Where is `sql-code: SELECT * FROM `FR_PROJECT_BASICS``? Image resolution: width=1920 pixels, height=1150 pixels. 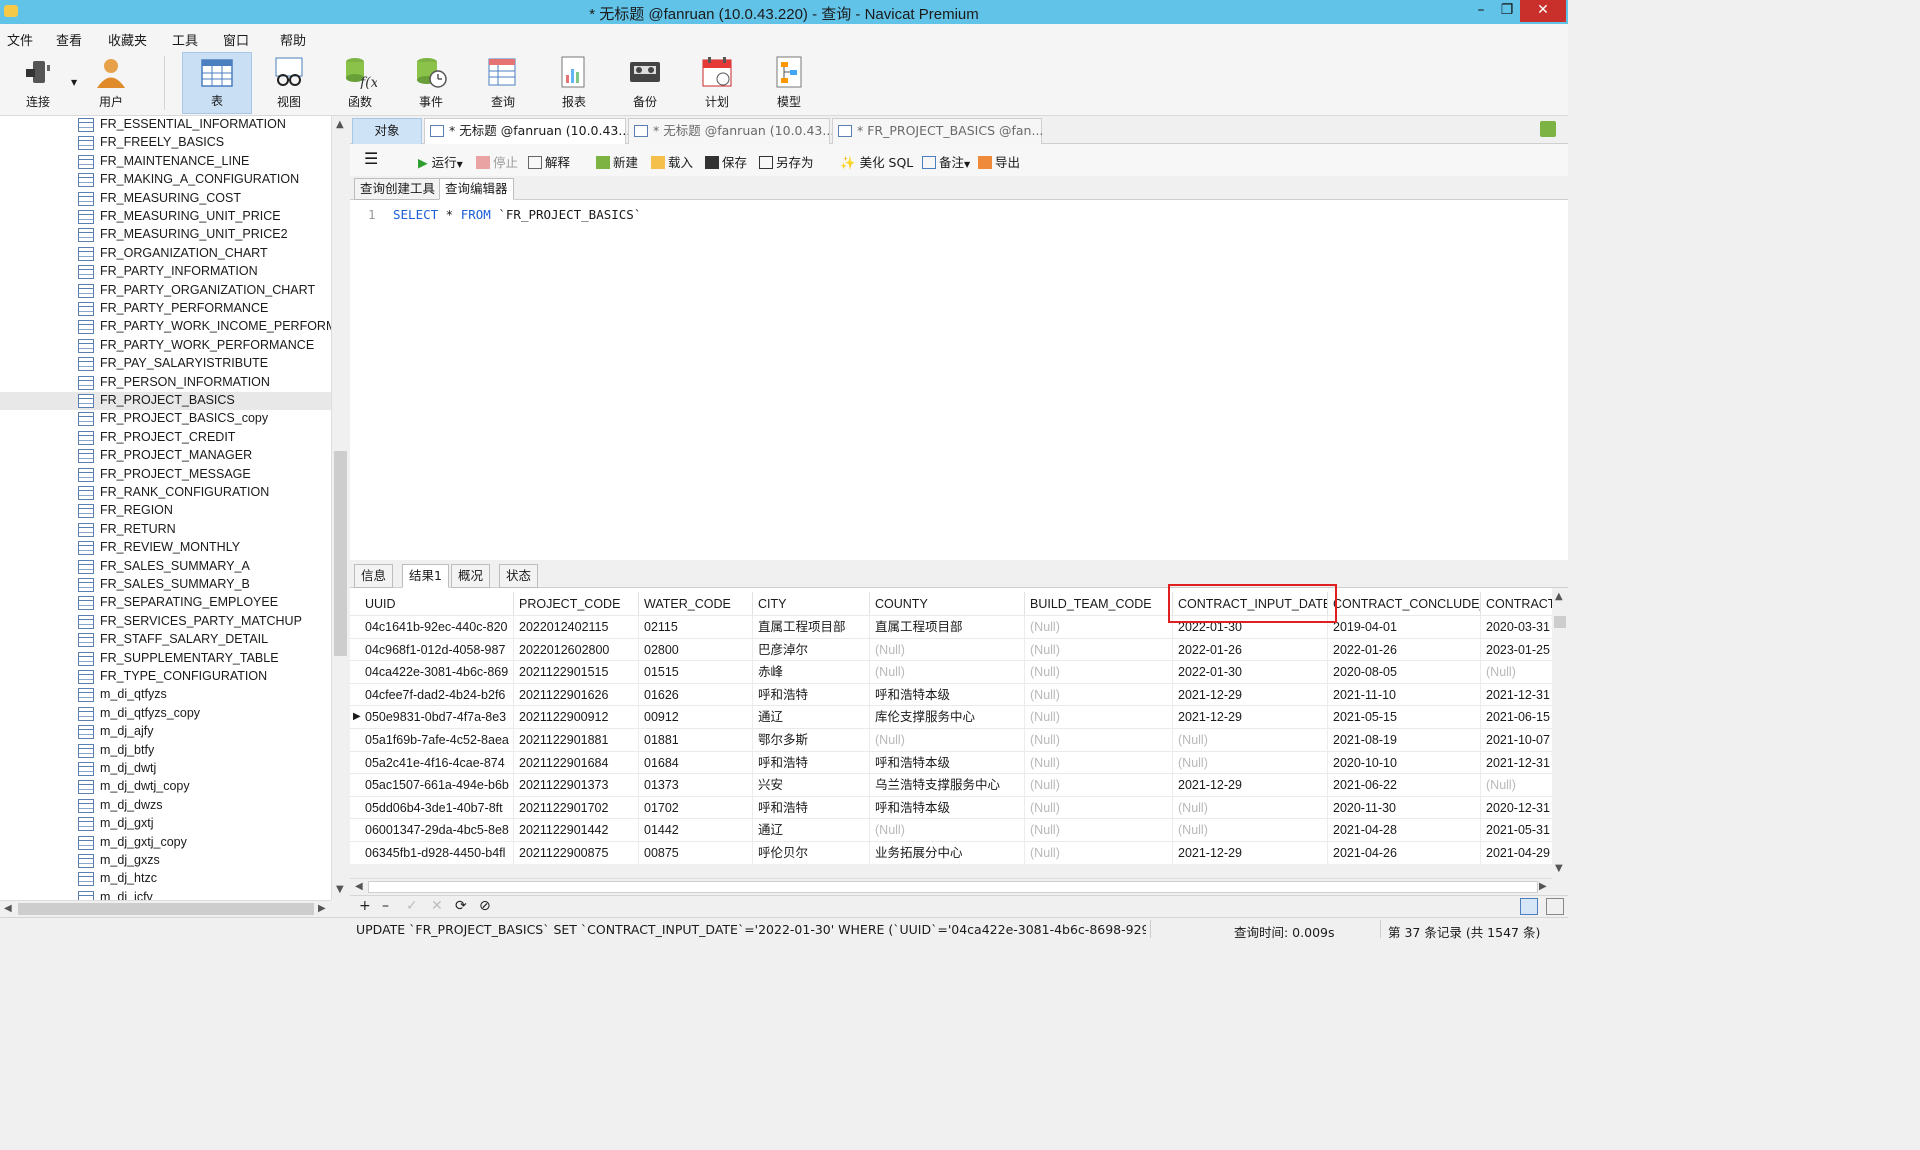
sql-code: SELECT * FROM `FR_PROJECT_BASICS` is located at coordinates (517, 214).